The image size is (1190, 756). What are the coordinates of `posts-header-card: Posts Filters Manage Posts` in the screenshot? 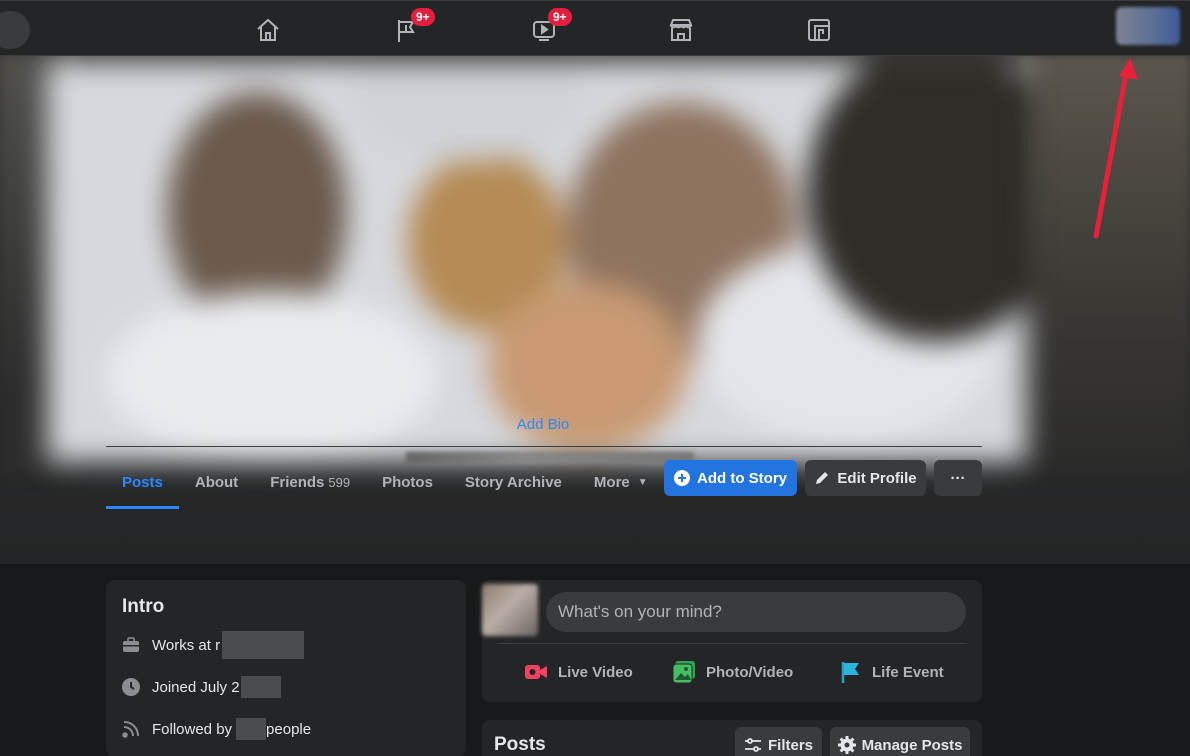 It's located at (732, 738).